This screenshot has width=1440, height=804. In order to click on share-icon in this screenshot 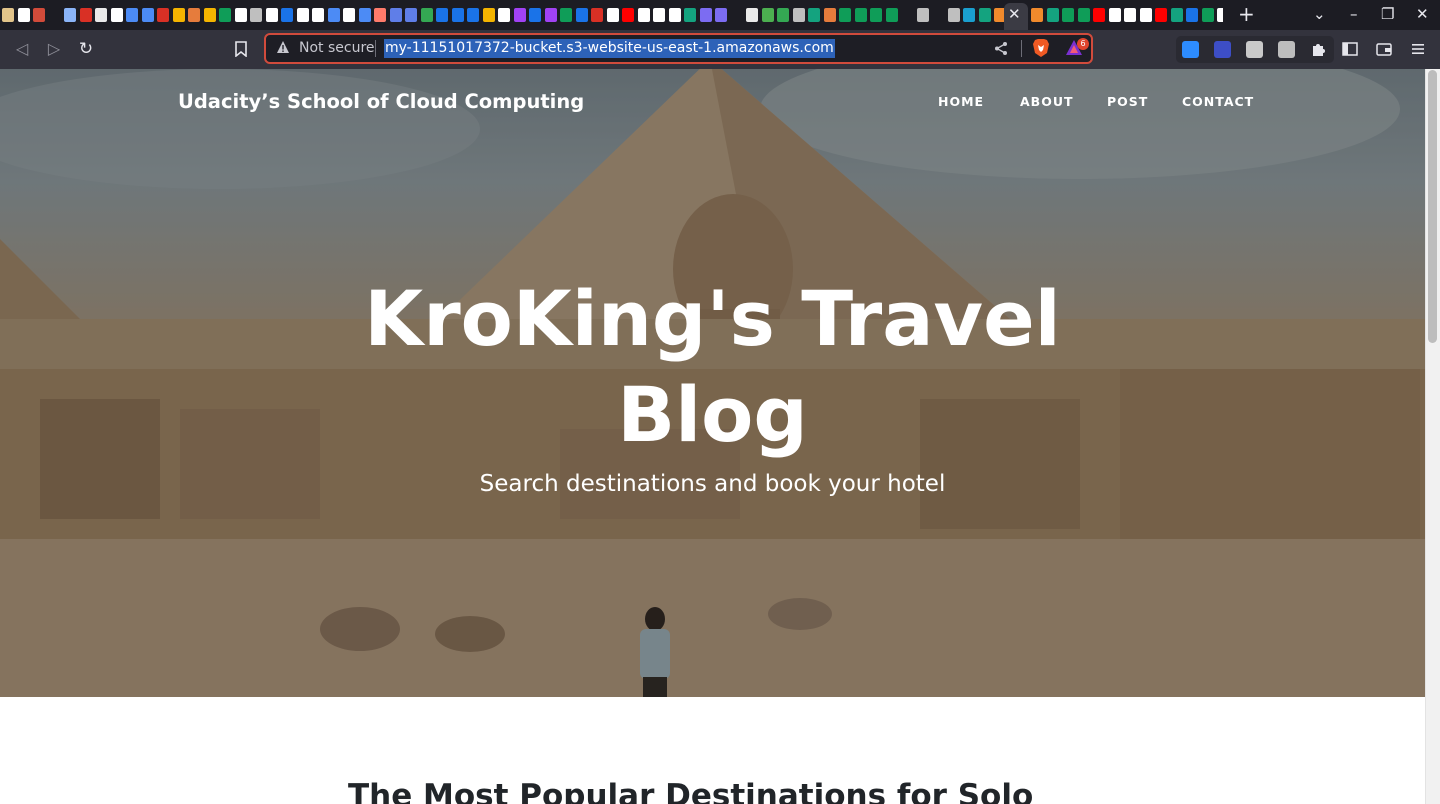, I will do `click(1001, 48)`.